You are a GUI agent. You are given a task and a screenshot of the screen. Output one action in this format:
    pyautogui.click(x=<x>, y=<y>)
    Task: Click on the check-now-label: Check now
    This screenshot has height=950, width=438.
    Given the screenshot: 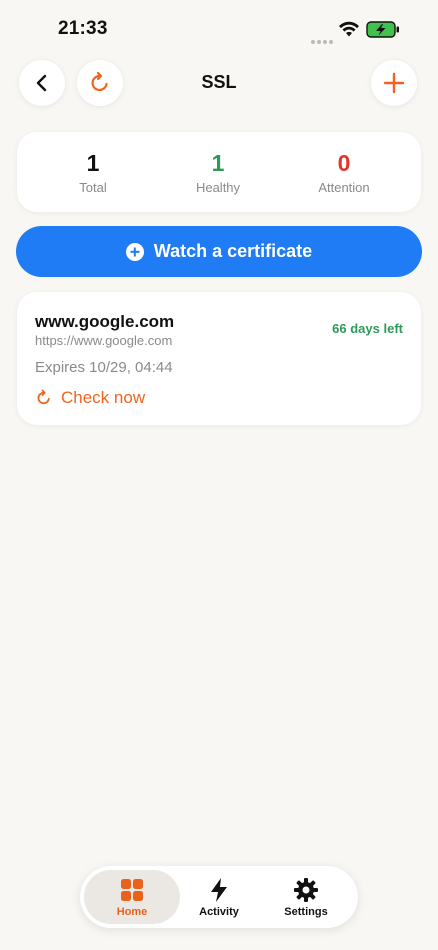 What is the action you would take?
    pyautogui.click(x=103, y=397)
    